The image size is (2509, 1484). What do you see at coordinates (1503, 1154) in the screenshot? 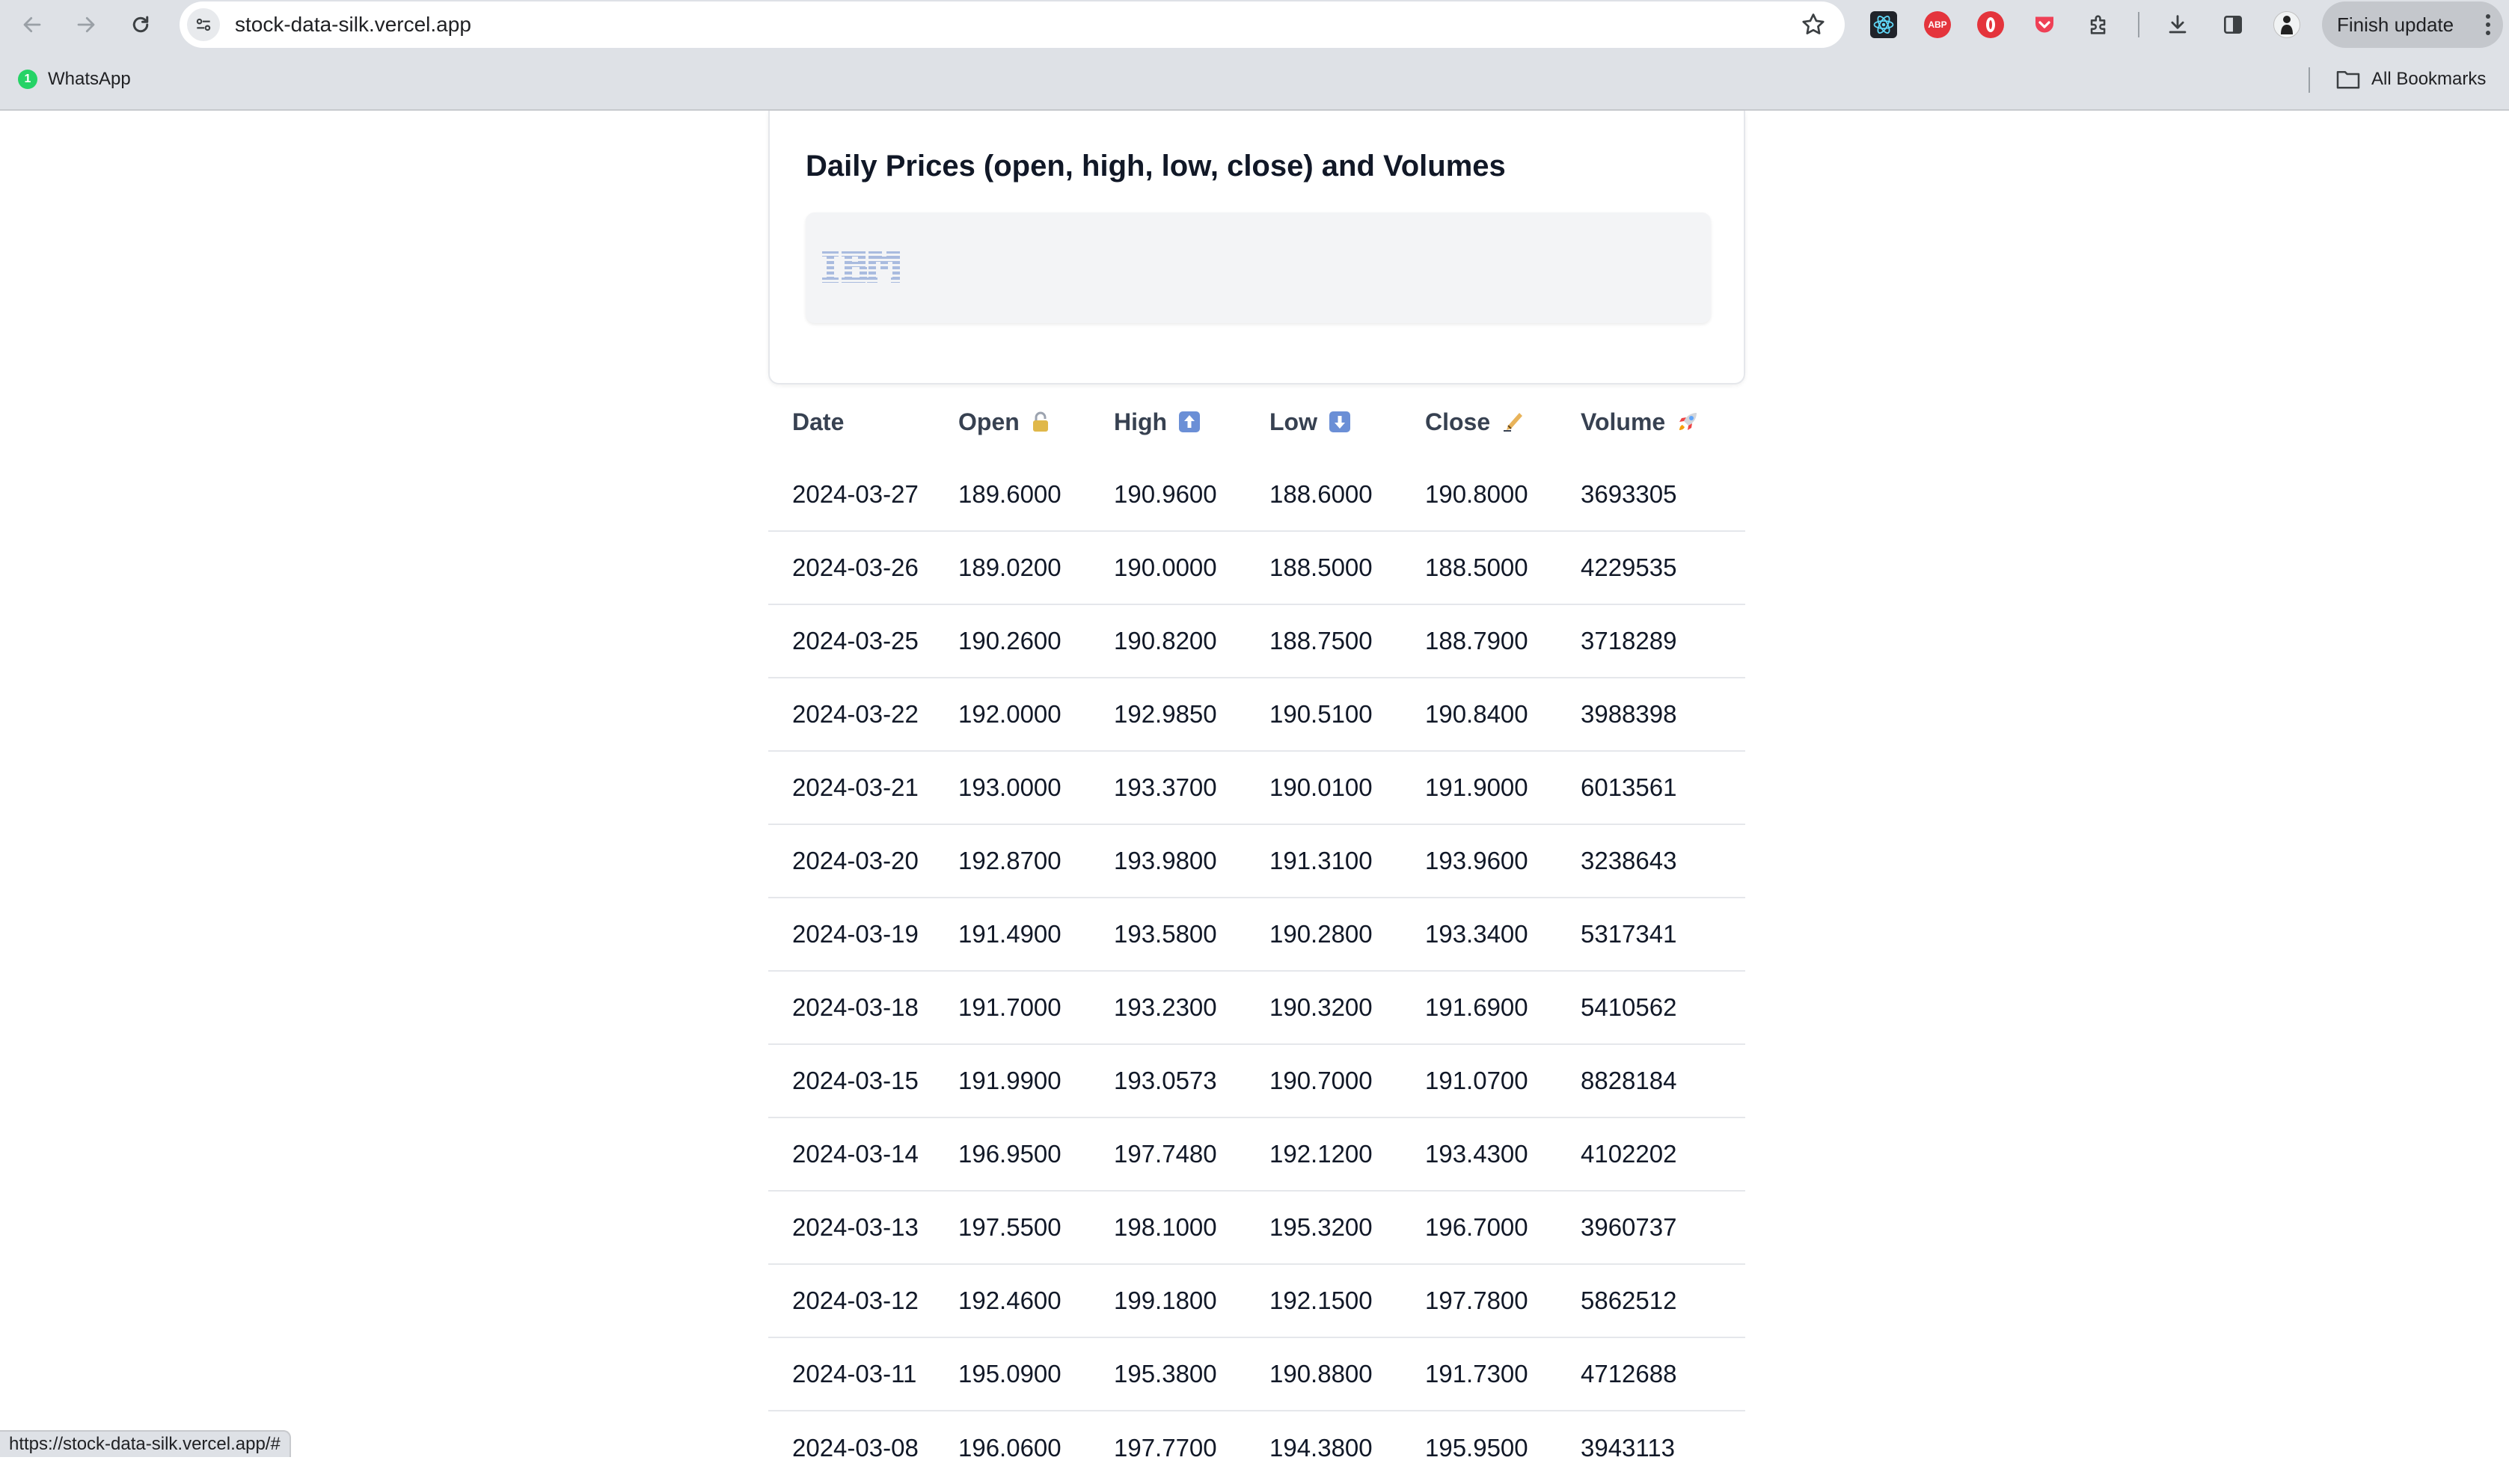
I see `cell-close: 193.4300` at bounding box center [1503, 1154].